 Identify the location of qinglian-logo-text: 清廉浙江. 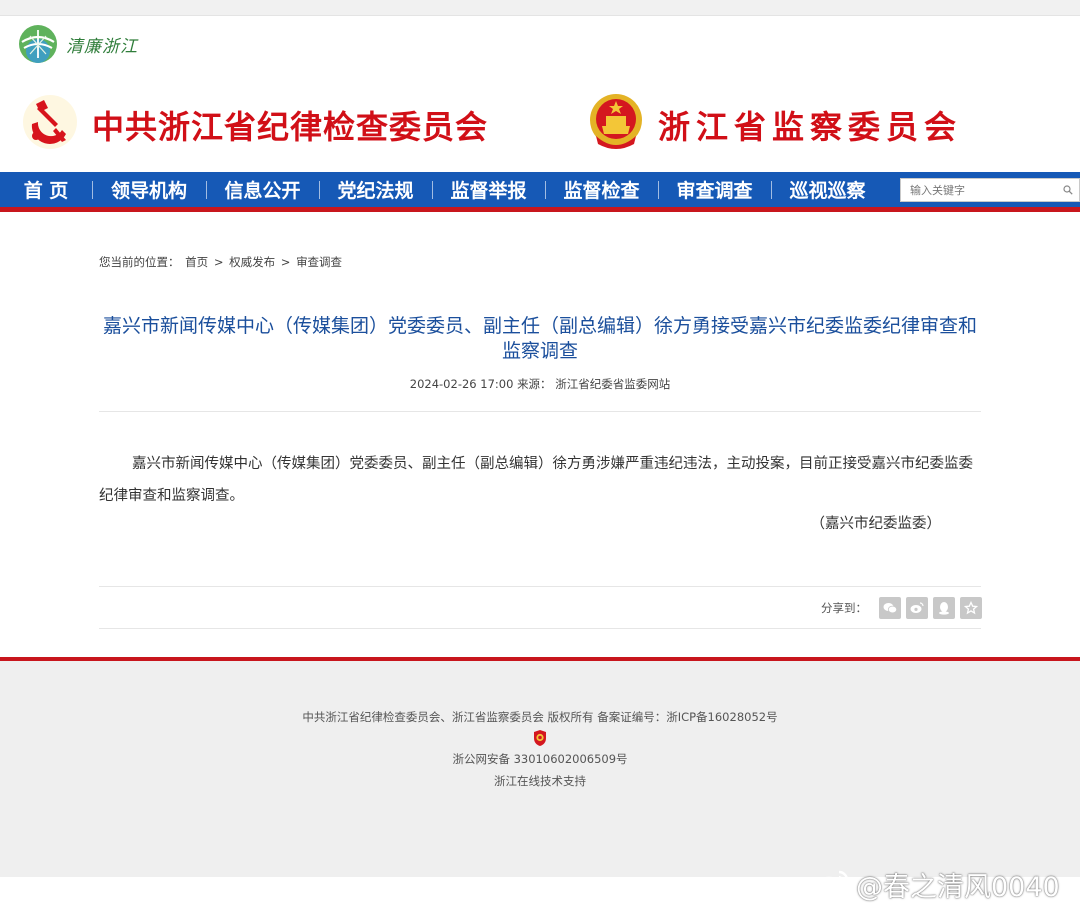
(102, 46).